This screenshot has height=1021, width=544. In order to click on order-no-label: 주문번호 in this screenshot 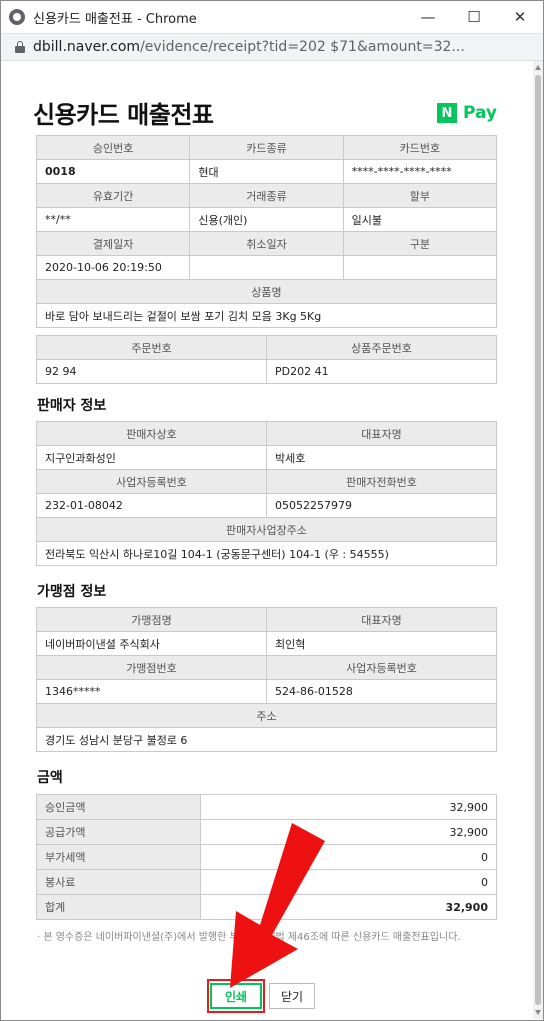, I will do `click(151, 347)`.